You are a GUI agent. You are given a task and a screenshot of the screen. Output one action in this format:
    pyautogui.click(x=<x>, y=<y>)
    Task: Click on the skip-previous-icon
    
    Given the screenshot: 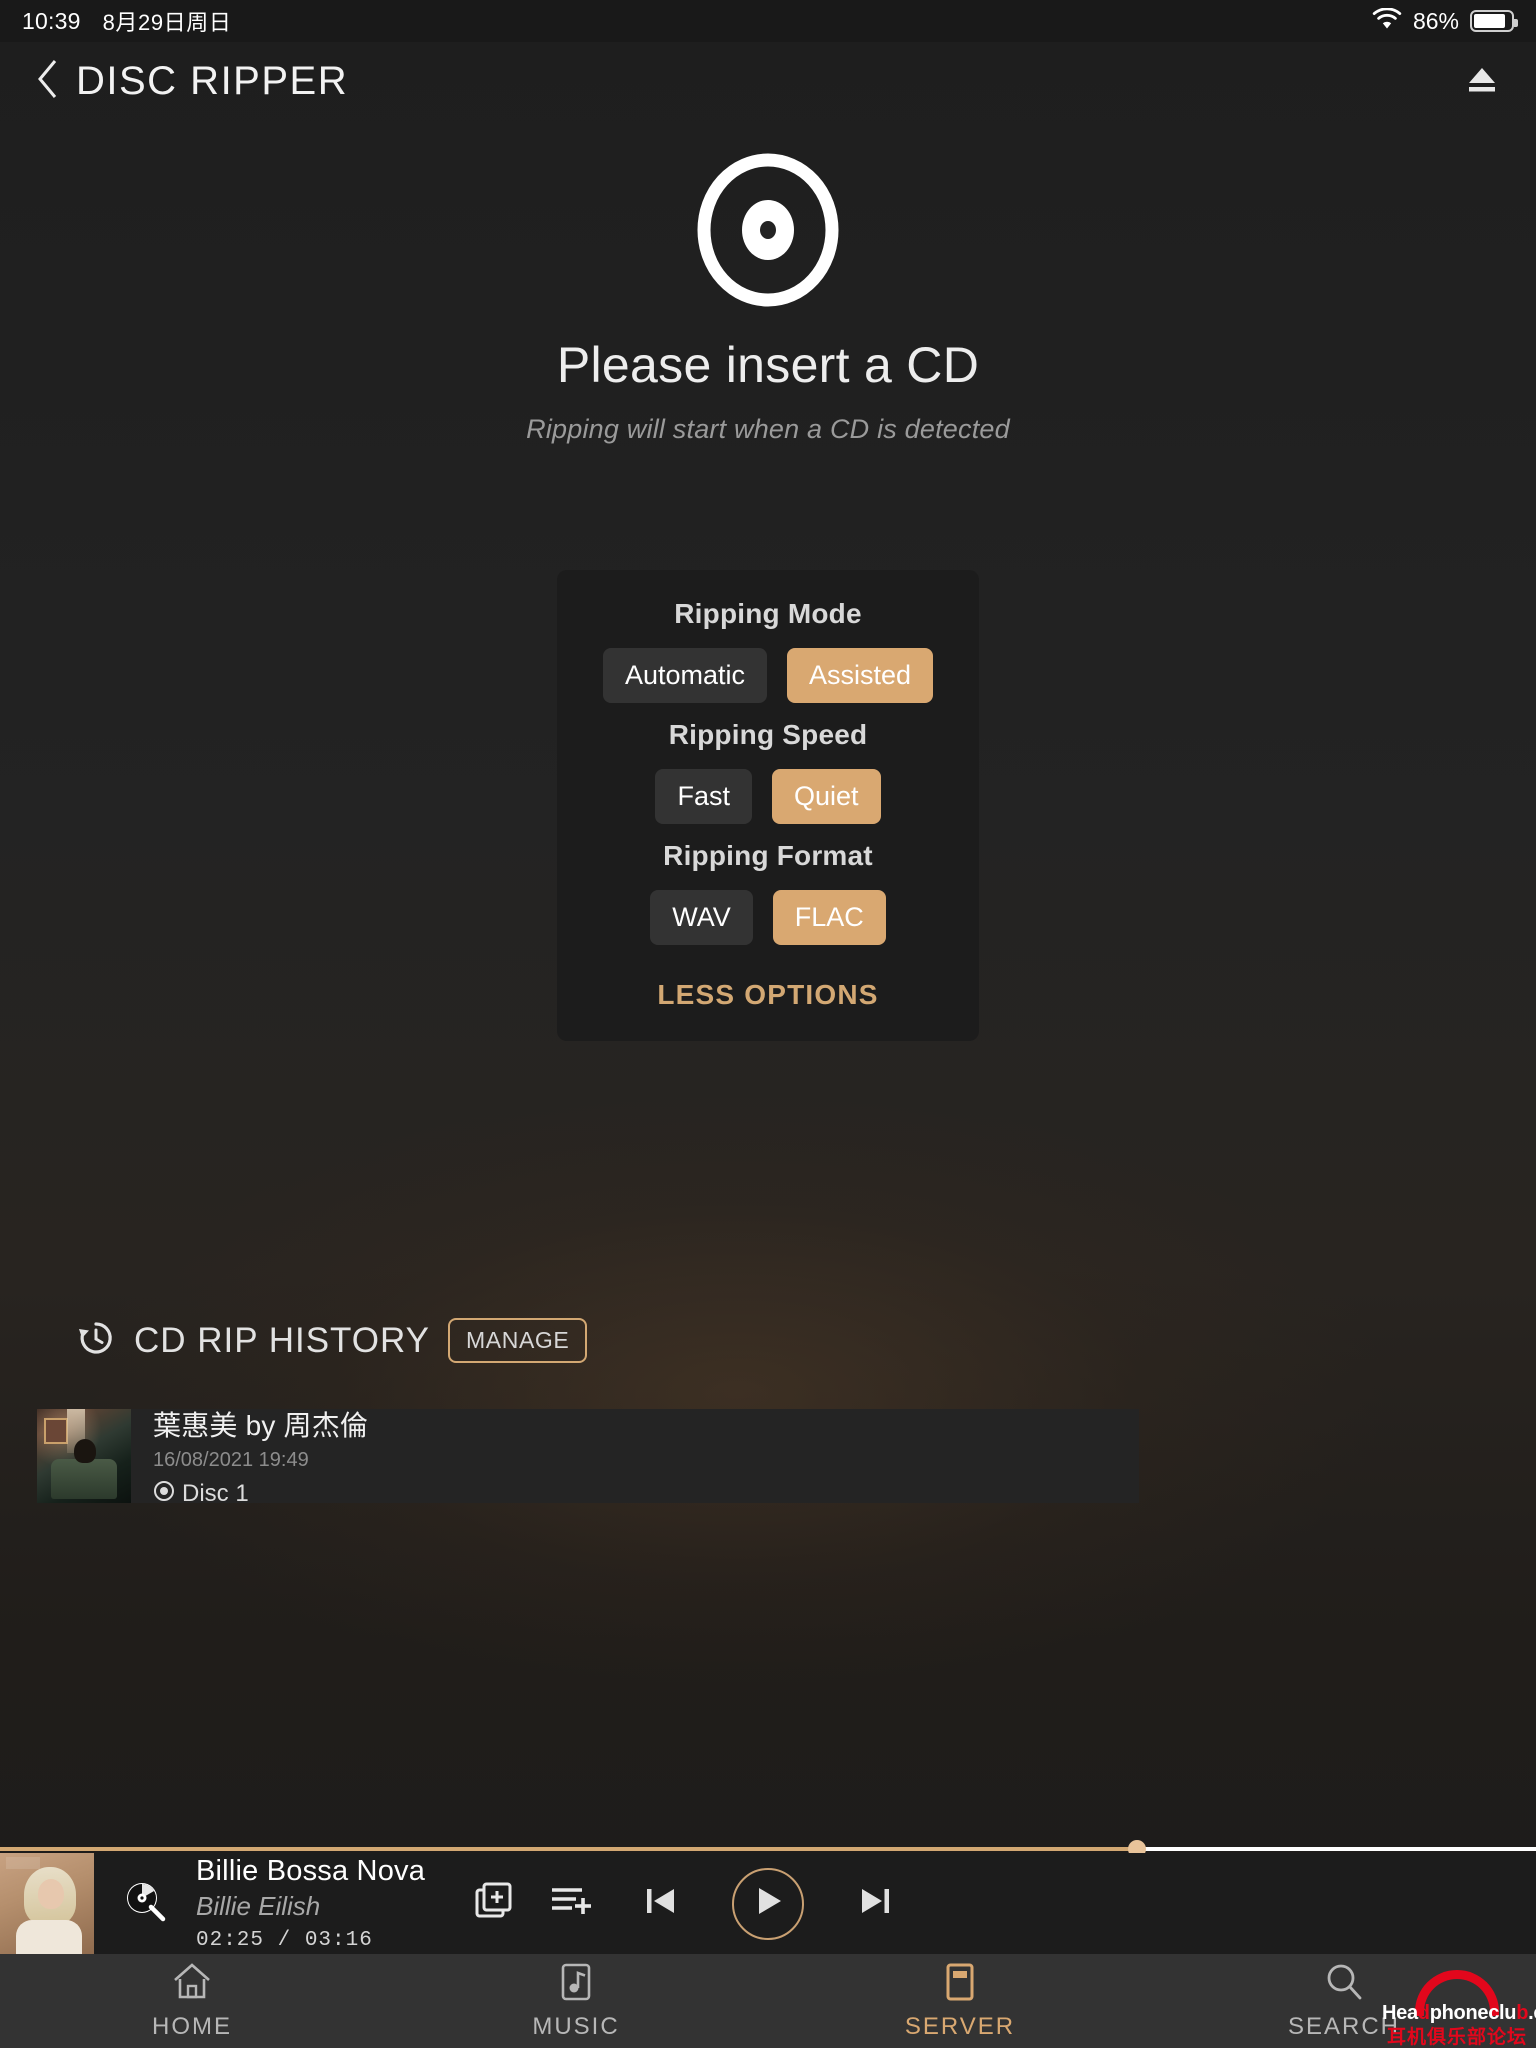 What is the action you would take?
    pyautogui.click(x=661, y=1903)
    